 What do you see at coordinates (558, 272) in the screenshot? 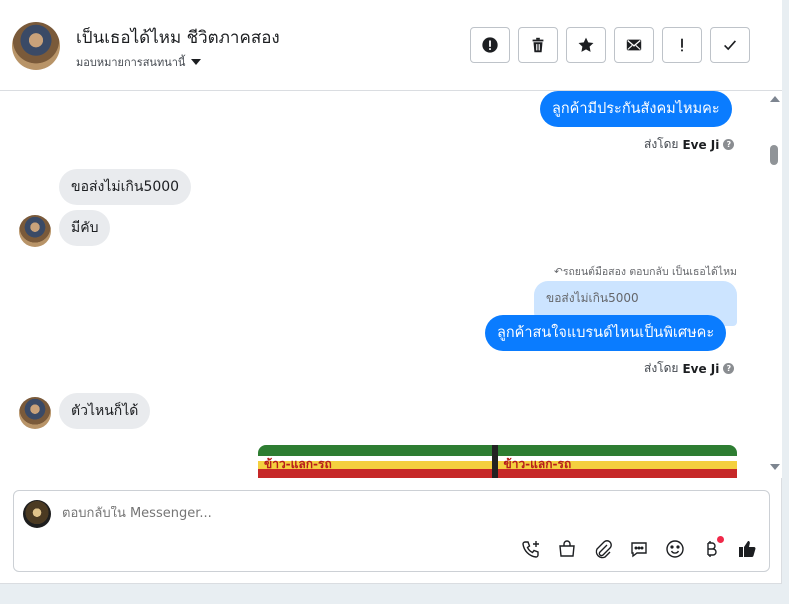
I see `reply-arrow-icon: ↶` at bounding box center [558, 272].